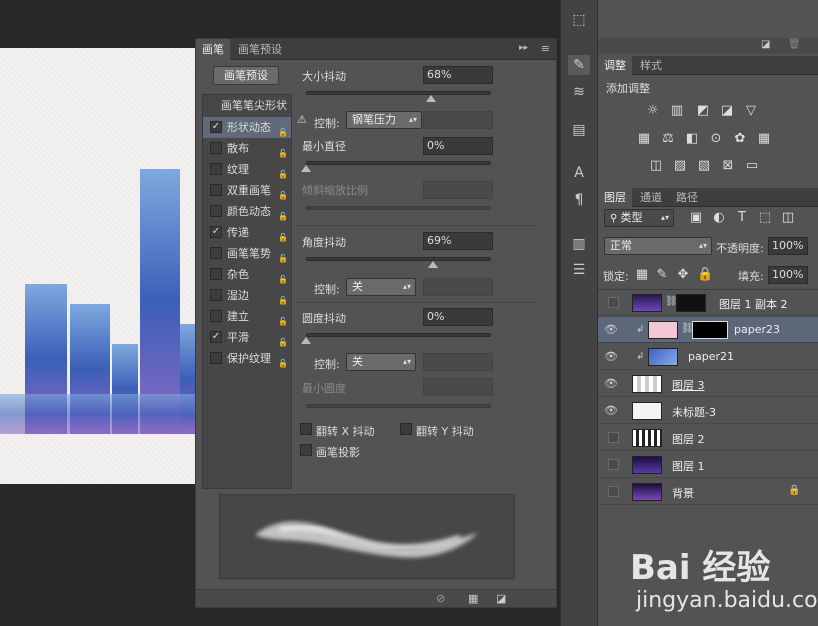 The width and height of the screenshot is (818, 626). Describe the element at coordinates (213, 49) in the screenshot. I see `tab-brush: 画笔` at that location.